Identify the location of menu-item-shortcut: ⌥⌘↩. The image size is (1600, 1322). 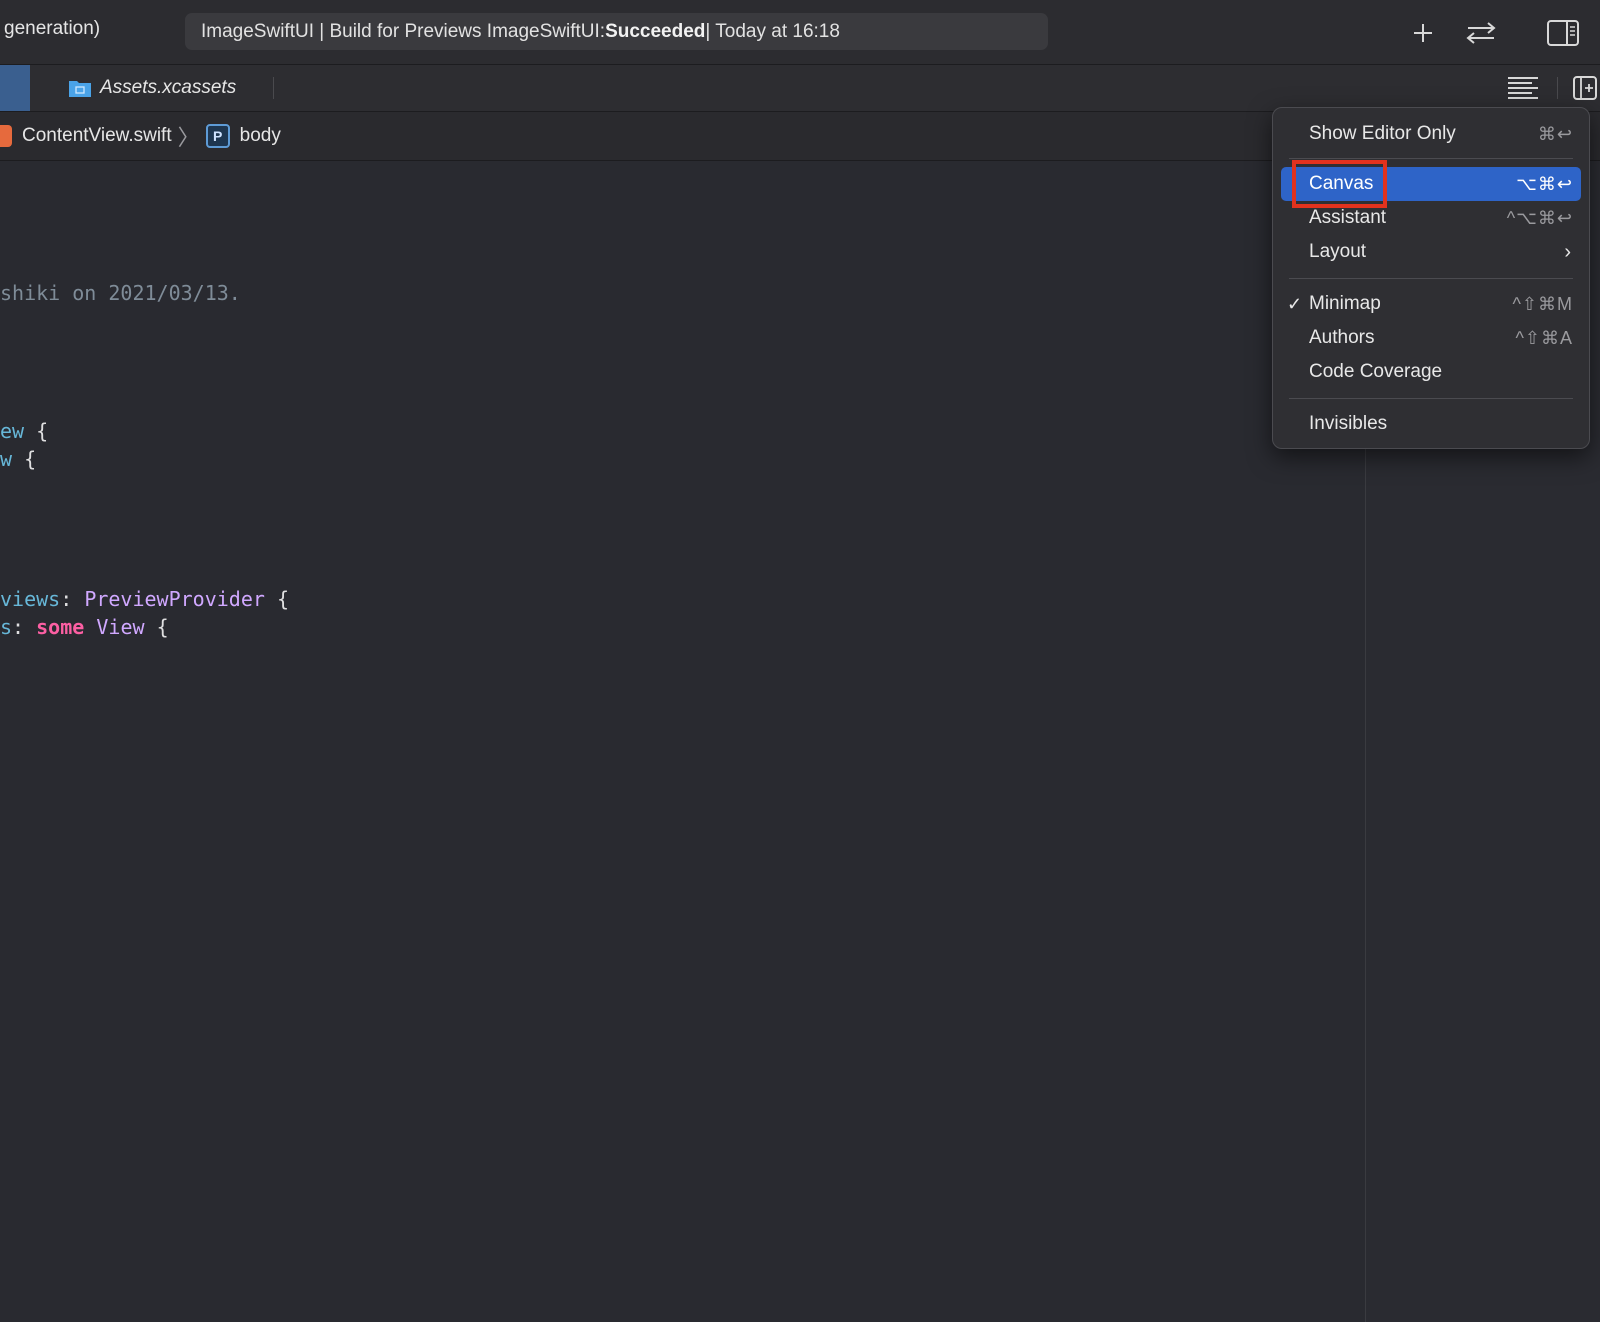
(1544, 183).